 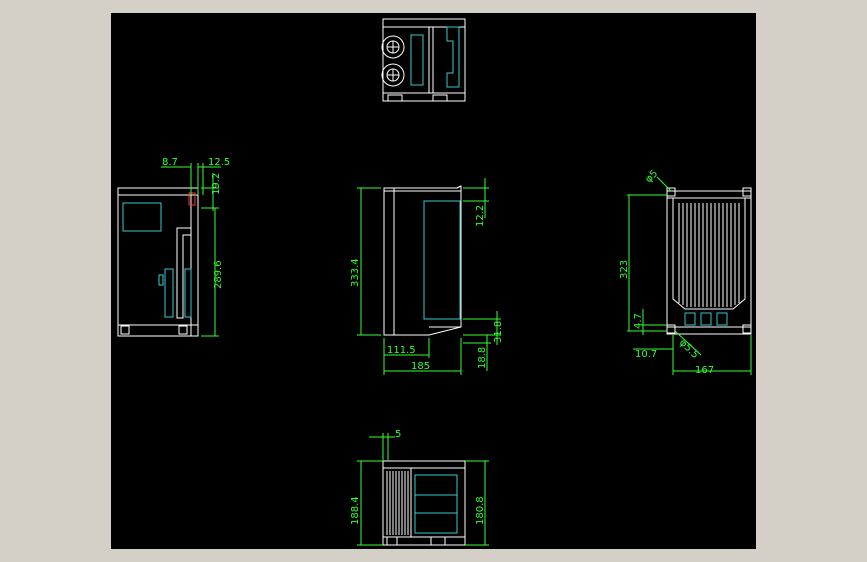 I want to click on dim-left-top-c: 19.2, so click(x=216, y=184).